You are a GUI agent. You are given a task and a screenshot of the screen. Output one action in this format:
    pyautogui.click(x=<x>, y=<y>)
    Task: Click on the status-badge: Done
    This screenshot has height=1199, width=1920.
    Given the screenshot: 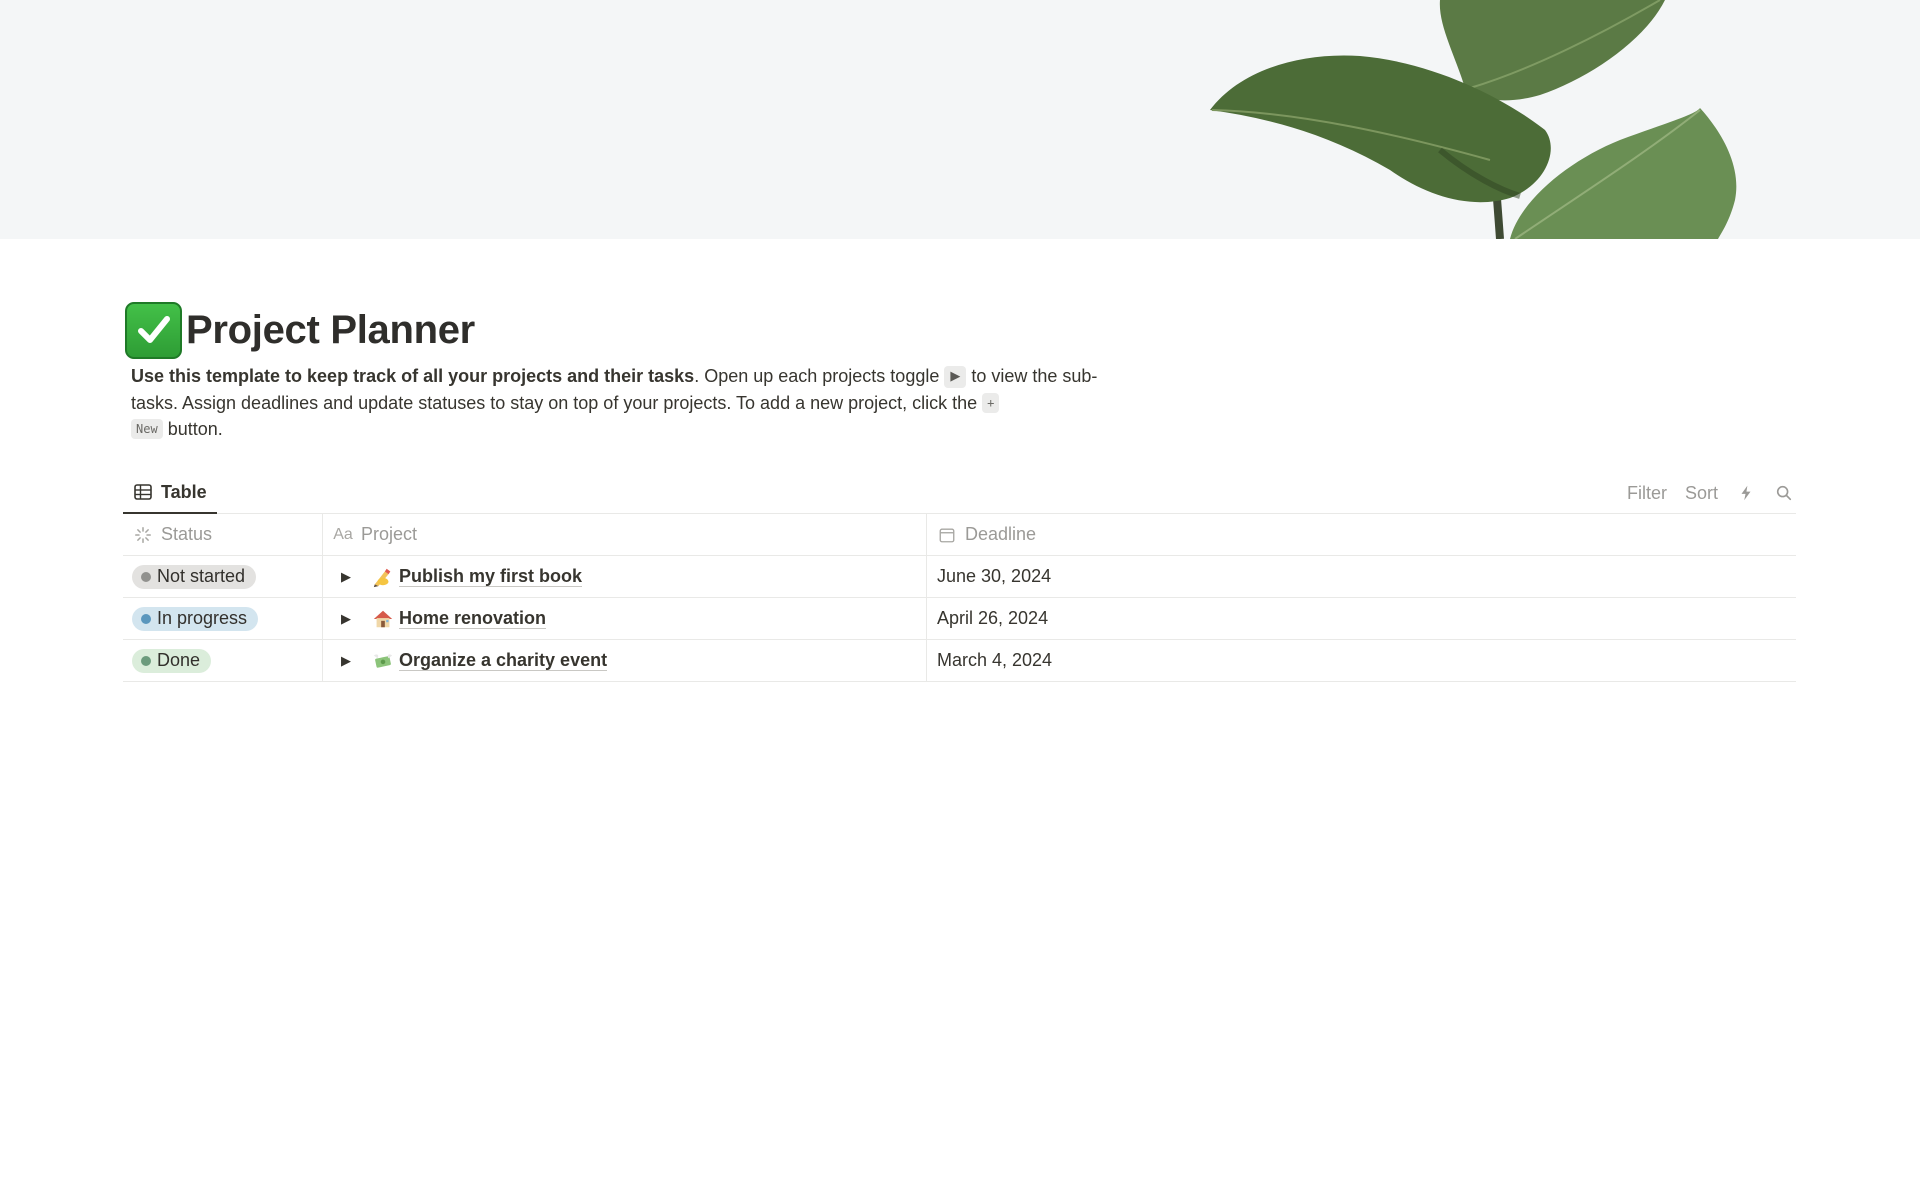 What is the action you would take?
    pyautogui.click(x=172, y=660)
    